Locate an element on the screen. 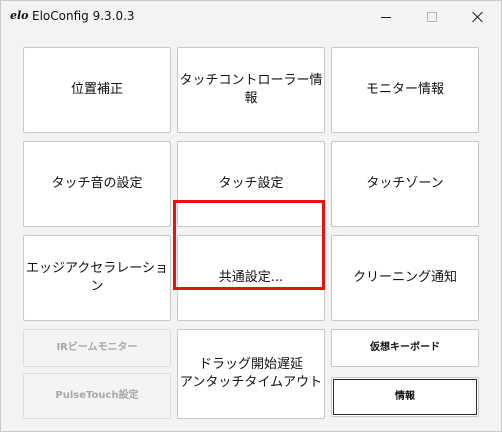 The image size is (502, 432). drag-start-delay-button: ドラッグ開始遅延 アンタッチタイムアウト is located at coordinates (251, 374).